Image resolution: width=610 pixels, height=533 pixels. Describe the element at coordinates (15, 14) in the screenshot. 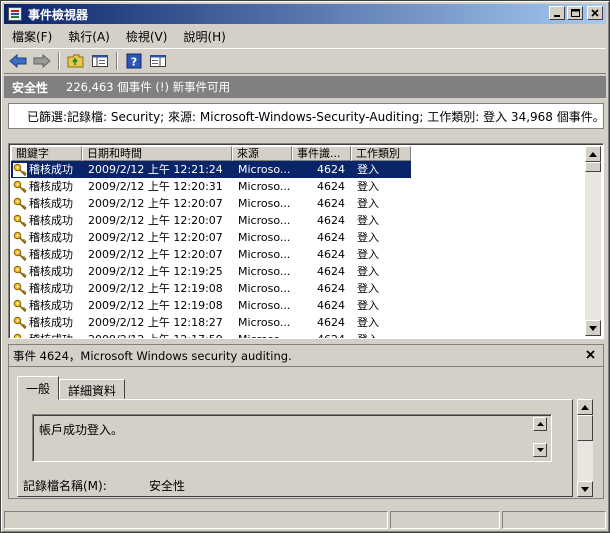

I see `event-viewer-app-icon` at that location.